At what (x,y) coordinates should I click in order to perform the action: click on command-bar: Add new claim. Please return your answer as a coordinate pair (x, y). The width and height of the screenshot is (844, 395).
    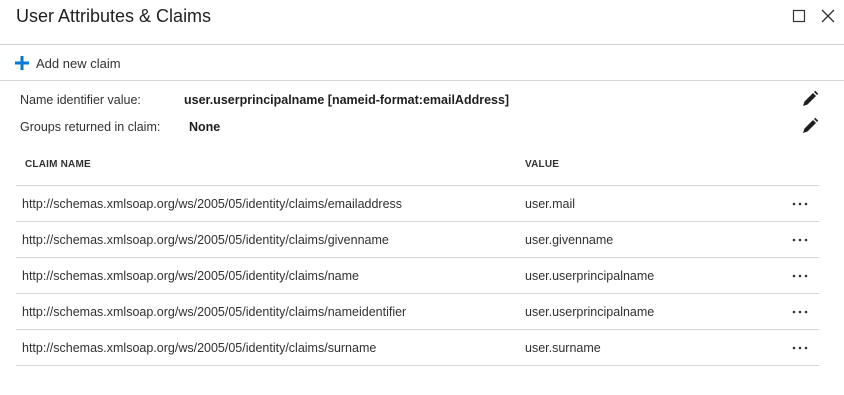
    Looking at the image, I should click on (422, 63).